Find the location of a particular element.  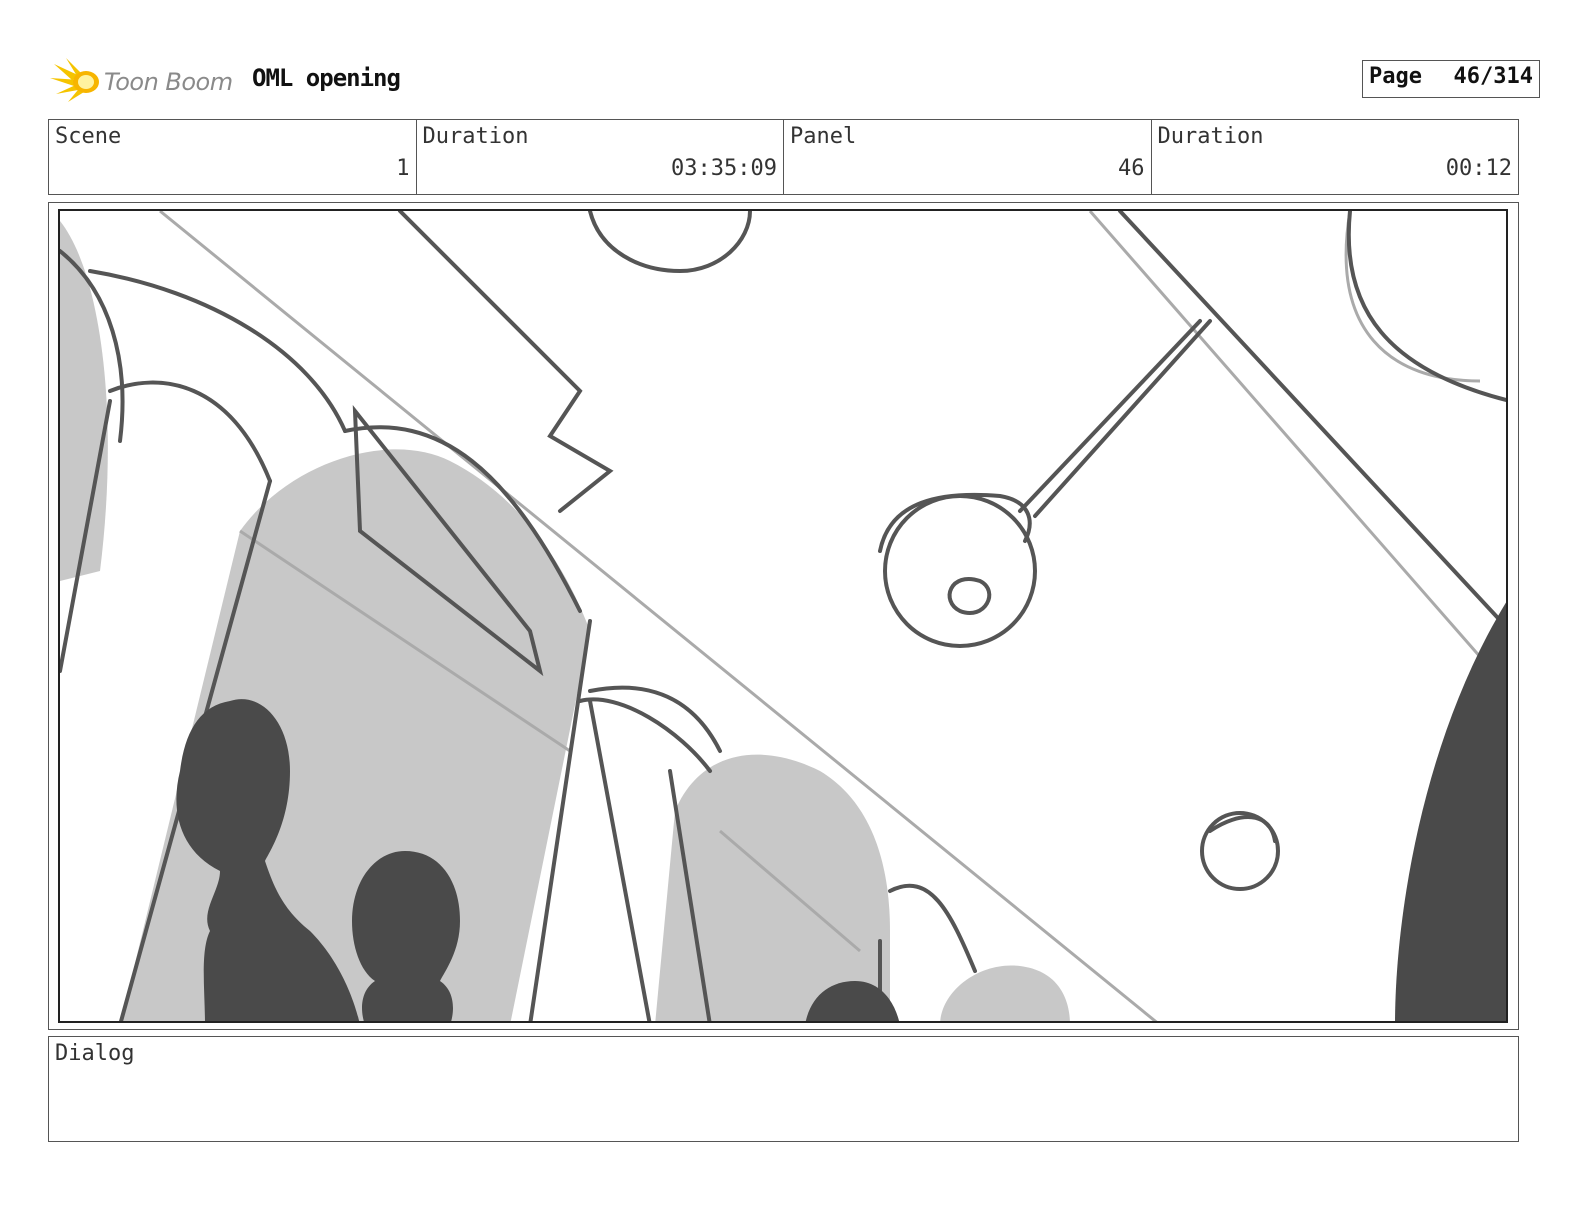

guide-arc-window is located at coordinates (1412, 297).